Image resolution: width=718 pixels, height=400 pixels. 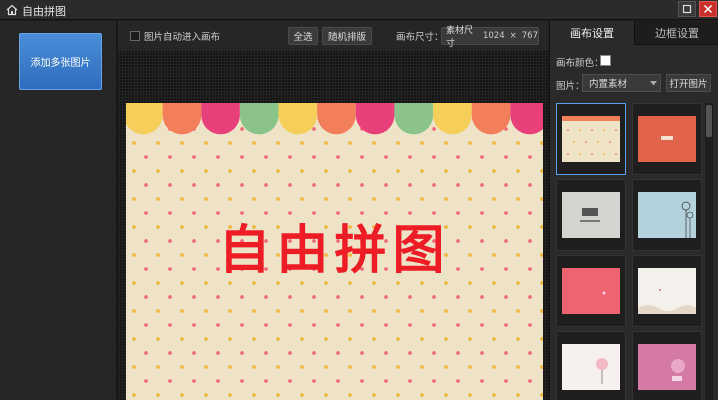 I want to click on title-bar: 自由拼图, so click(x=359, y=10).